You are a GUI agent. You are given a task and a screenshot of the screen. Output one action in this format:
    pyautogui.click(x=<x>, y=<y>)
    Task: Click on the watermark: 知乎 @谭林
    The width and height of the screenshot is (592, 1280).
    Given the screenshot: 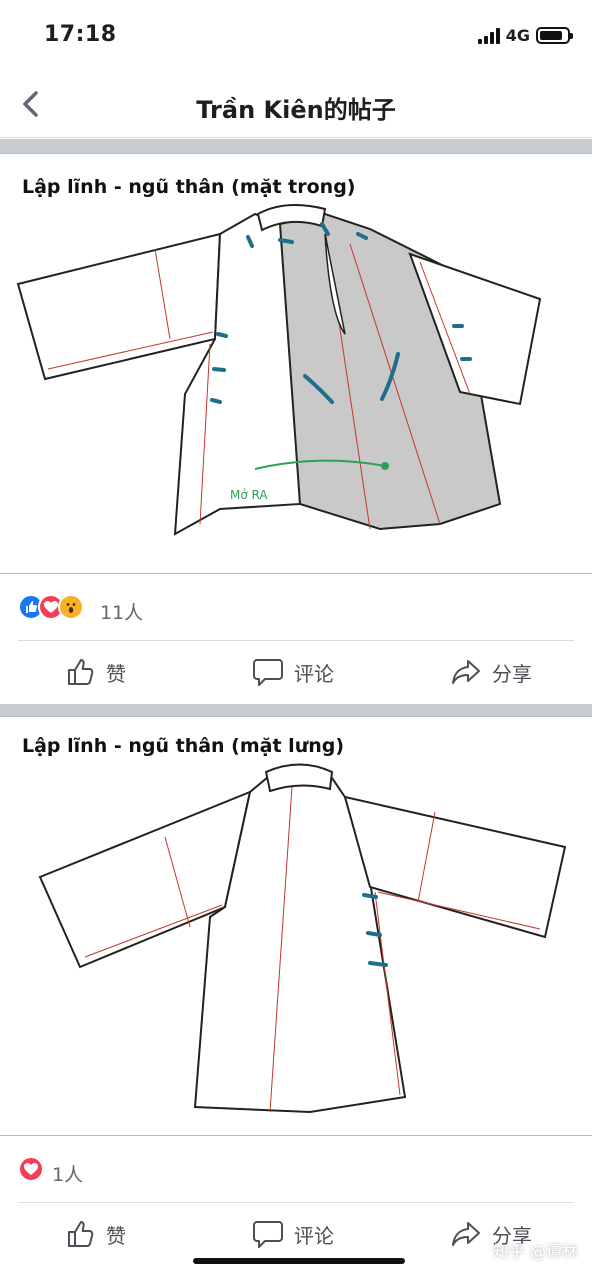 What is the action you would take?
    pyautogui.click(x=535, y=1251)
    